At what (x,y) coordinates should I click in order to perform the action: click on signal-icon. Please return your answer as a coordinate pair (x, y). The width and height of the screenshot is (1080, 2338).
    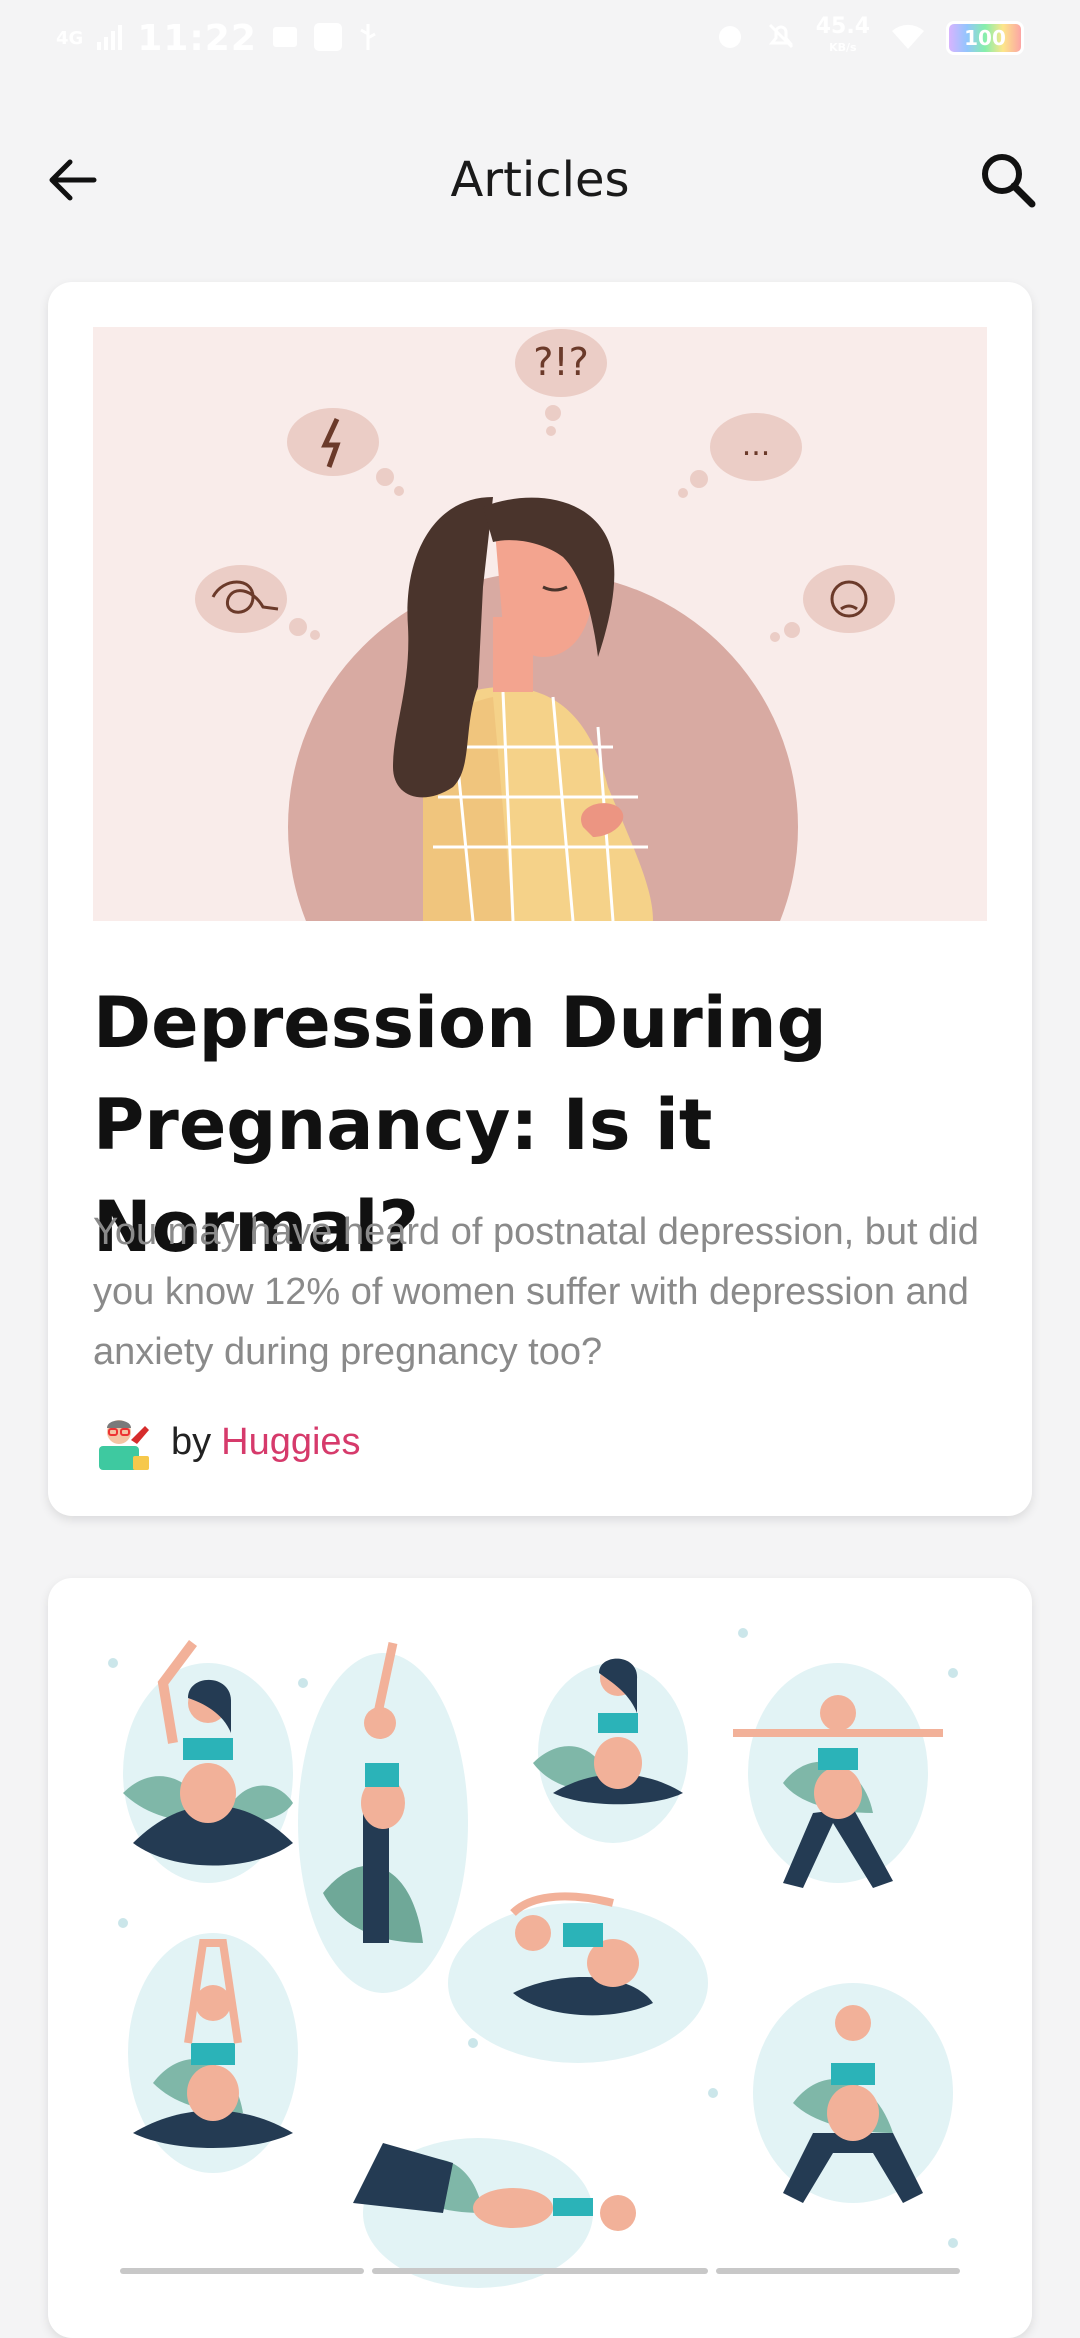
    Looking at the image, I should click on (110, 39).